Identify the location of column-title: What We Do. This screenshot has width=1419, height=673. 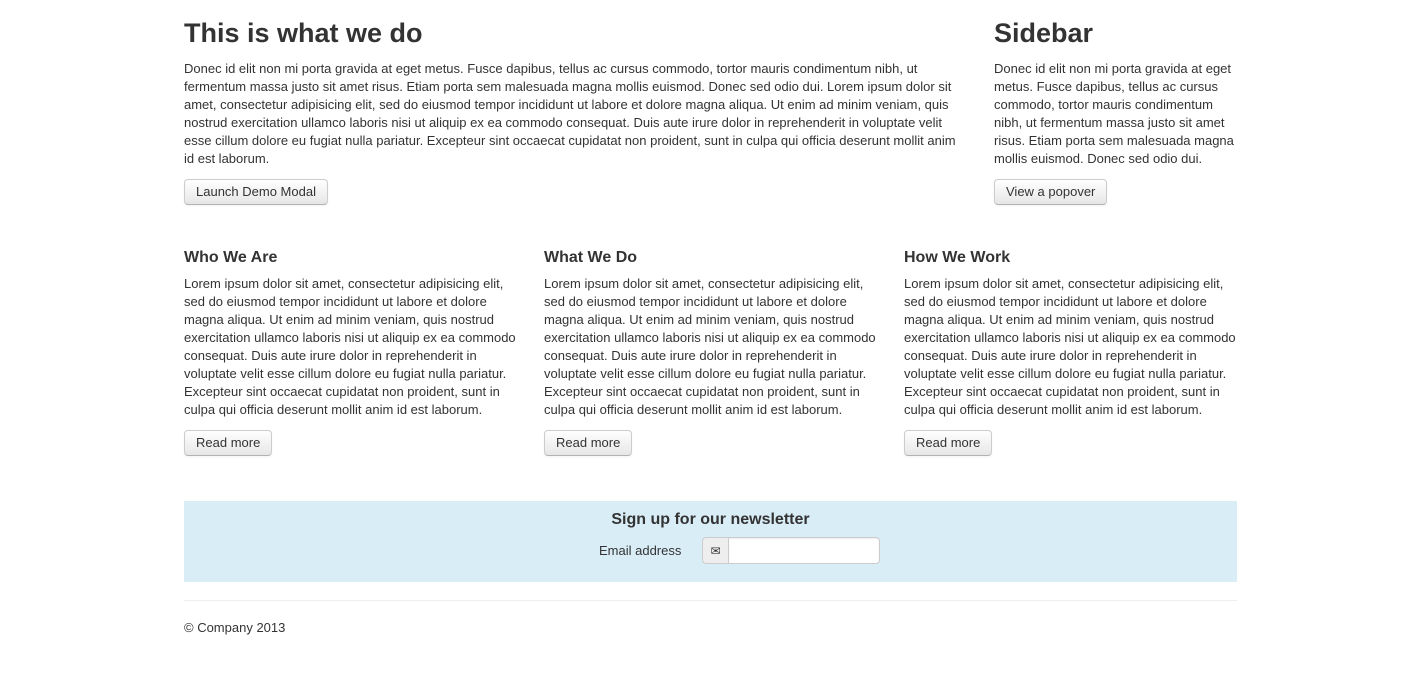
(591, 257).